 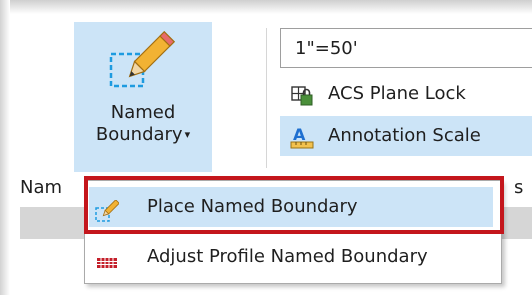 I want to click on group-label-cutoff: s, so click(x=519, y=187).